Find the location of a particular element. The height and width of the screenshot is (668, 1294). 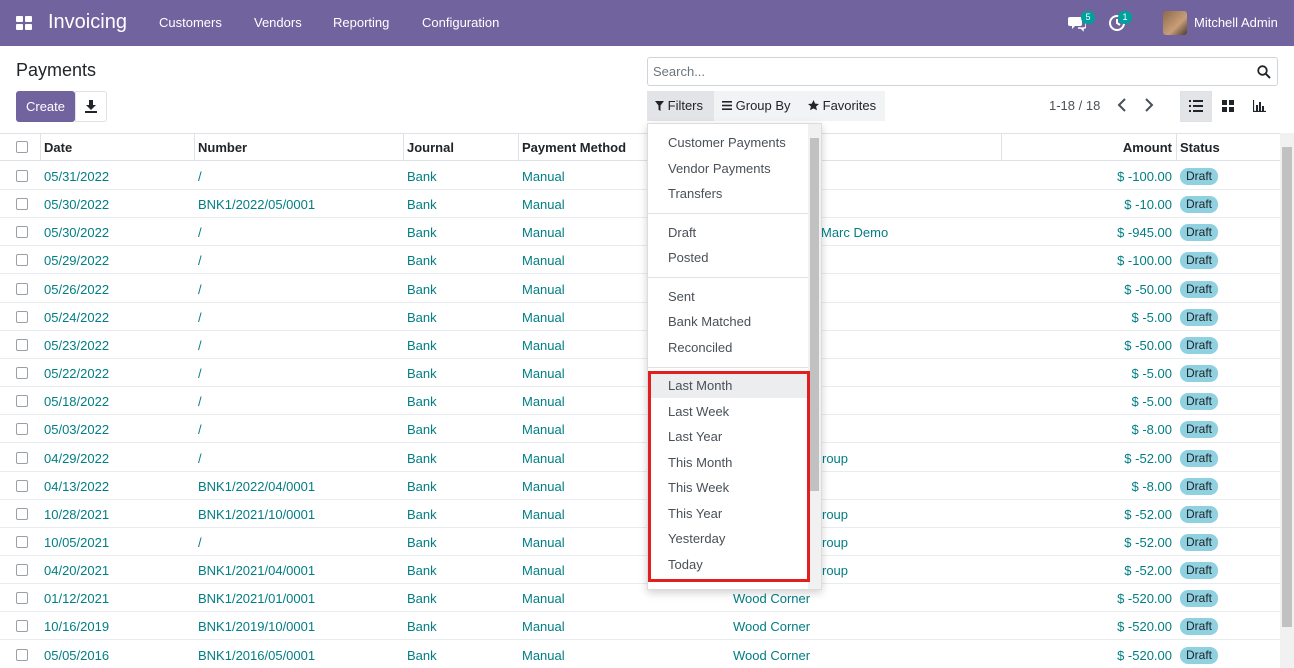

row-number: BNK1/2016/05/0001 is located at coordinates (256, 655).